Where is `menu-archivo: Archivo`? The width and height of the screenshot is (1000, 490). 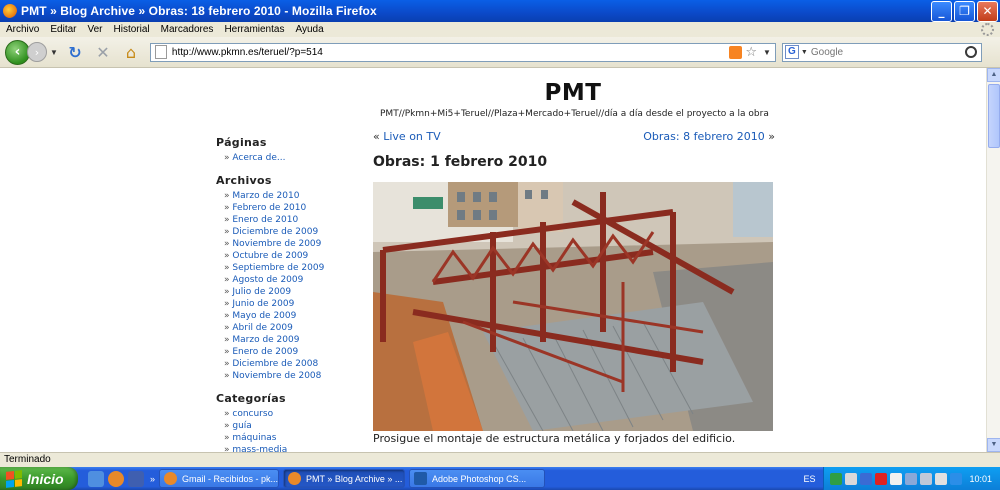 menu-archivo: Archivo is located at coordinates (22, 29).